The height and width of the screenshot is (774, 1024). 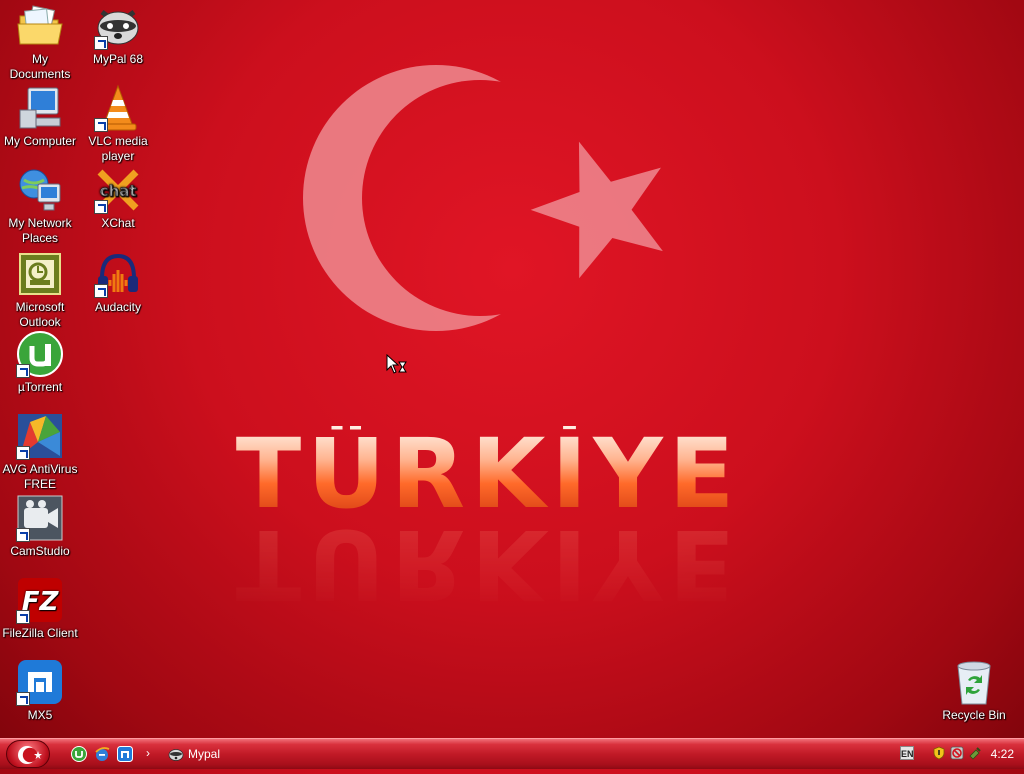 What do you see at coordinates (396, 364) in the screenshot?
I see `busy-cursor-icon` at bounding box center [396, 364].